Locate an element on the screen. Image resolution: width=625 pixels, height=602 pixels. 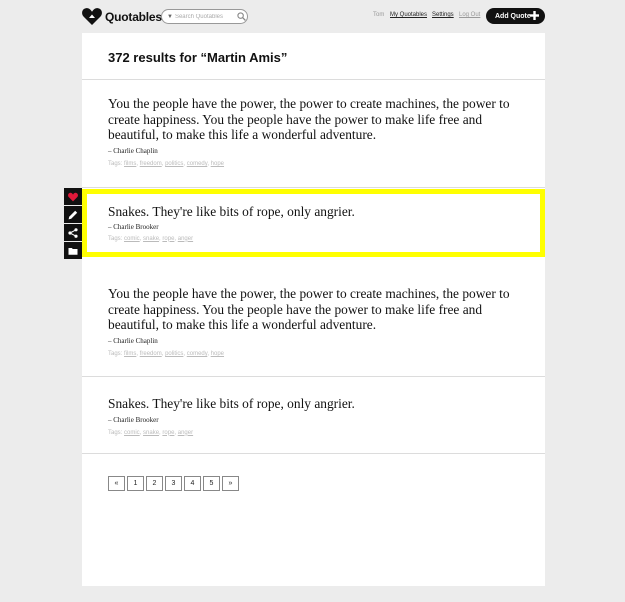
edit-button is located at coordinates (73, 214).